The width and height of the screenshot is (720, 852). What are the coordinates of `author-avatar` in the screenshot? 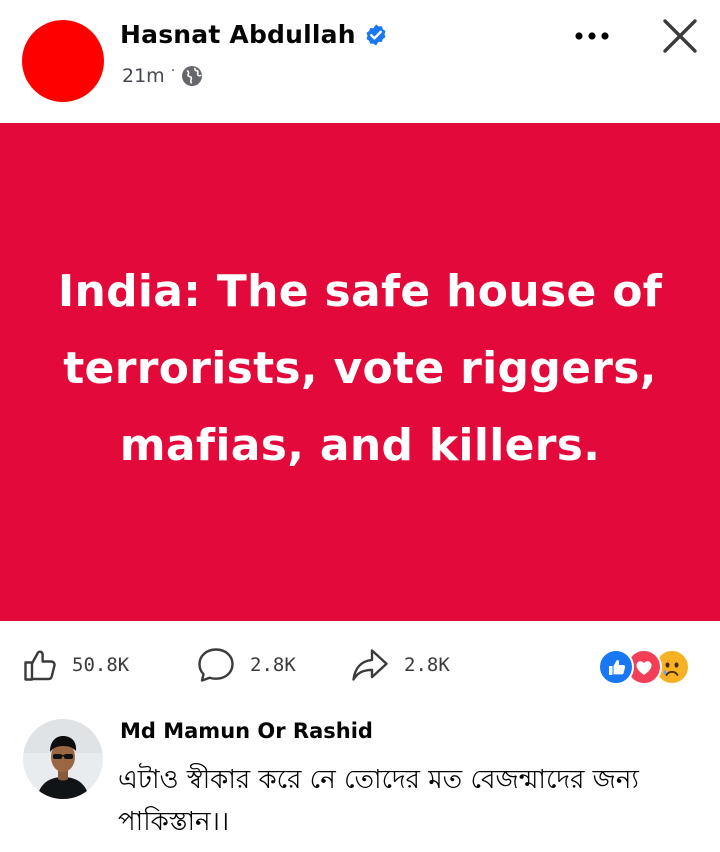 It's located at (63, 61).